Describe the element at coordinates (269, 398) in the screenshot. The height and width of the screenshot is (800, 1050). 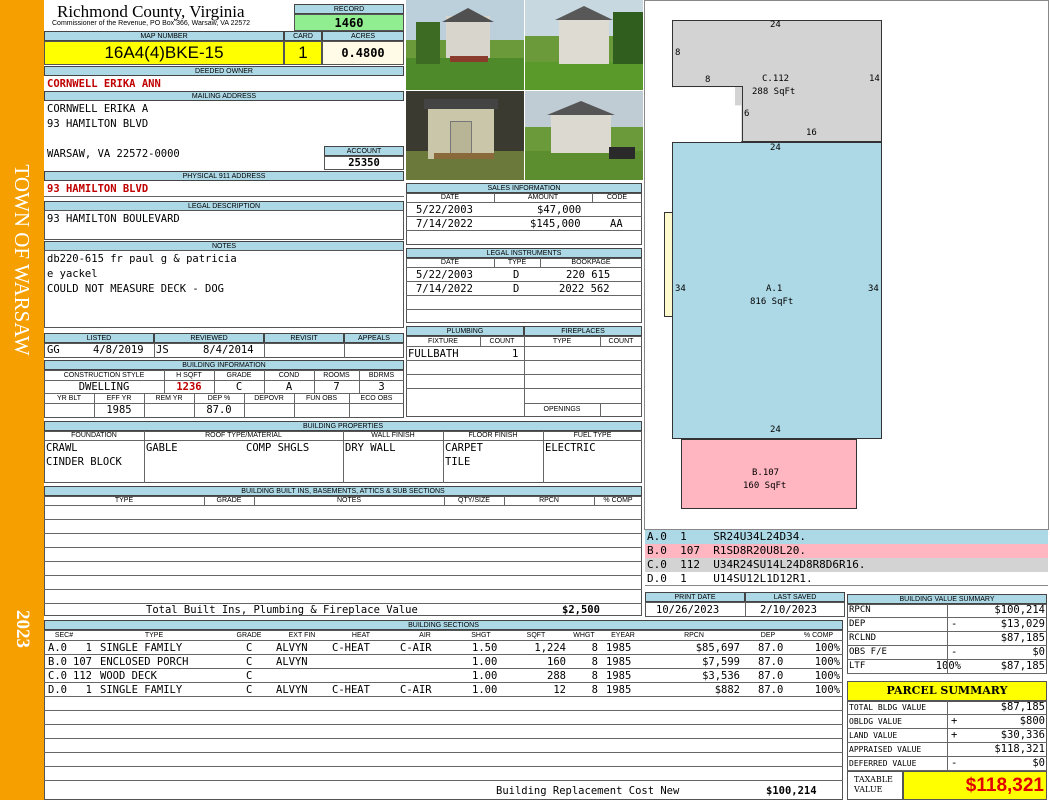
I see `bi-h-depovr: DEPOVR` at that location.